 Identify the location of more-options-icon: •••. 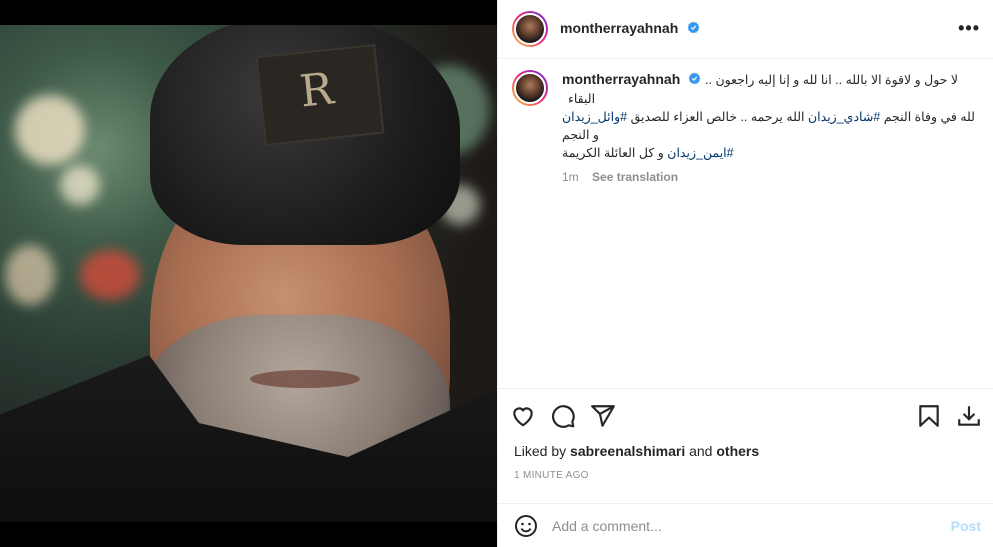
(969, 28).